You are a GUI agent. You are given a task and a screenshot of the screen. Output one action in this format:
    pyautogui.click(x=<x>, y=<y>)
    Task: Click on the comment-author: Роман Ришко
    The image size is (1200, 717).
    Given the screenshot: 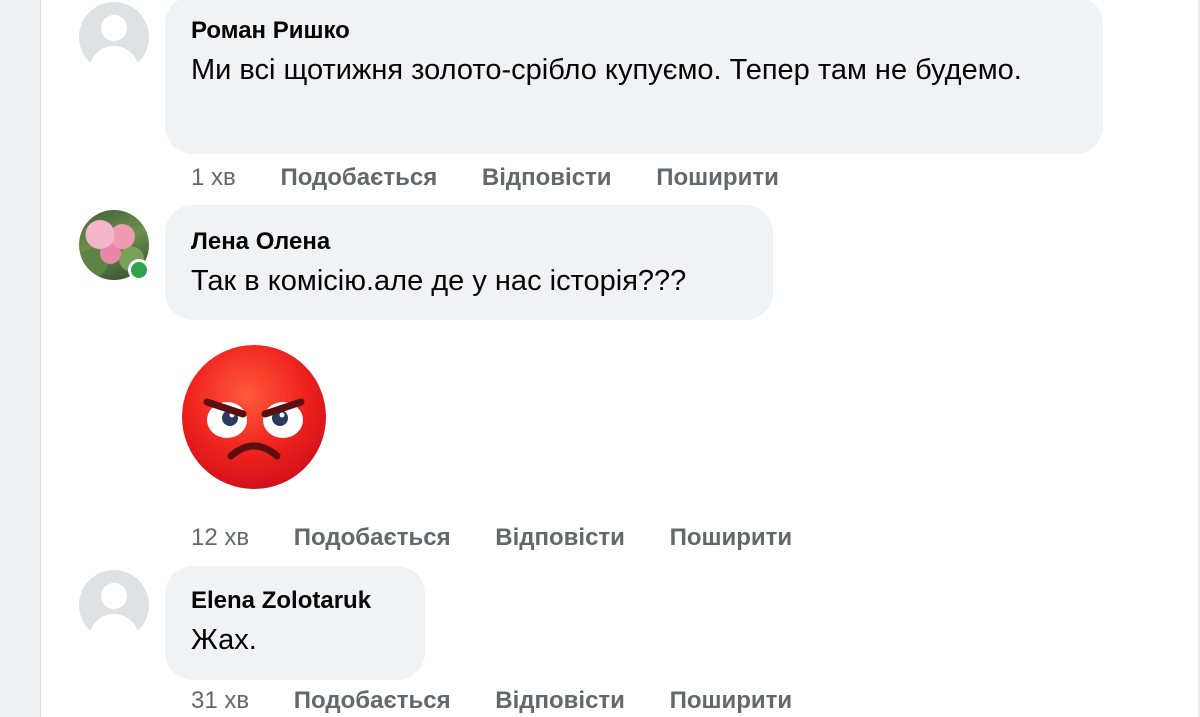 What is the action you would take?
    pyautogui.click(x=634, y=31)
    